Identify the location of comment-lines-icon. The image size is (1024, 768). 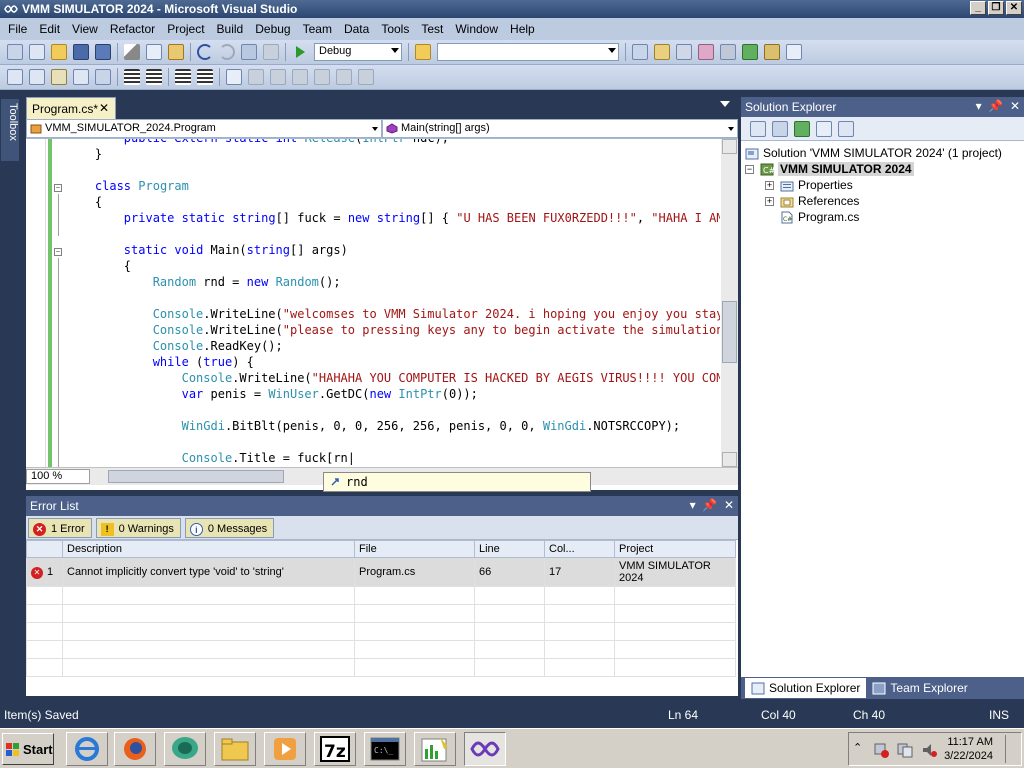
(183, 77).